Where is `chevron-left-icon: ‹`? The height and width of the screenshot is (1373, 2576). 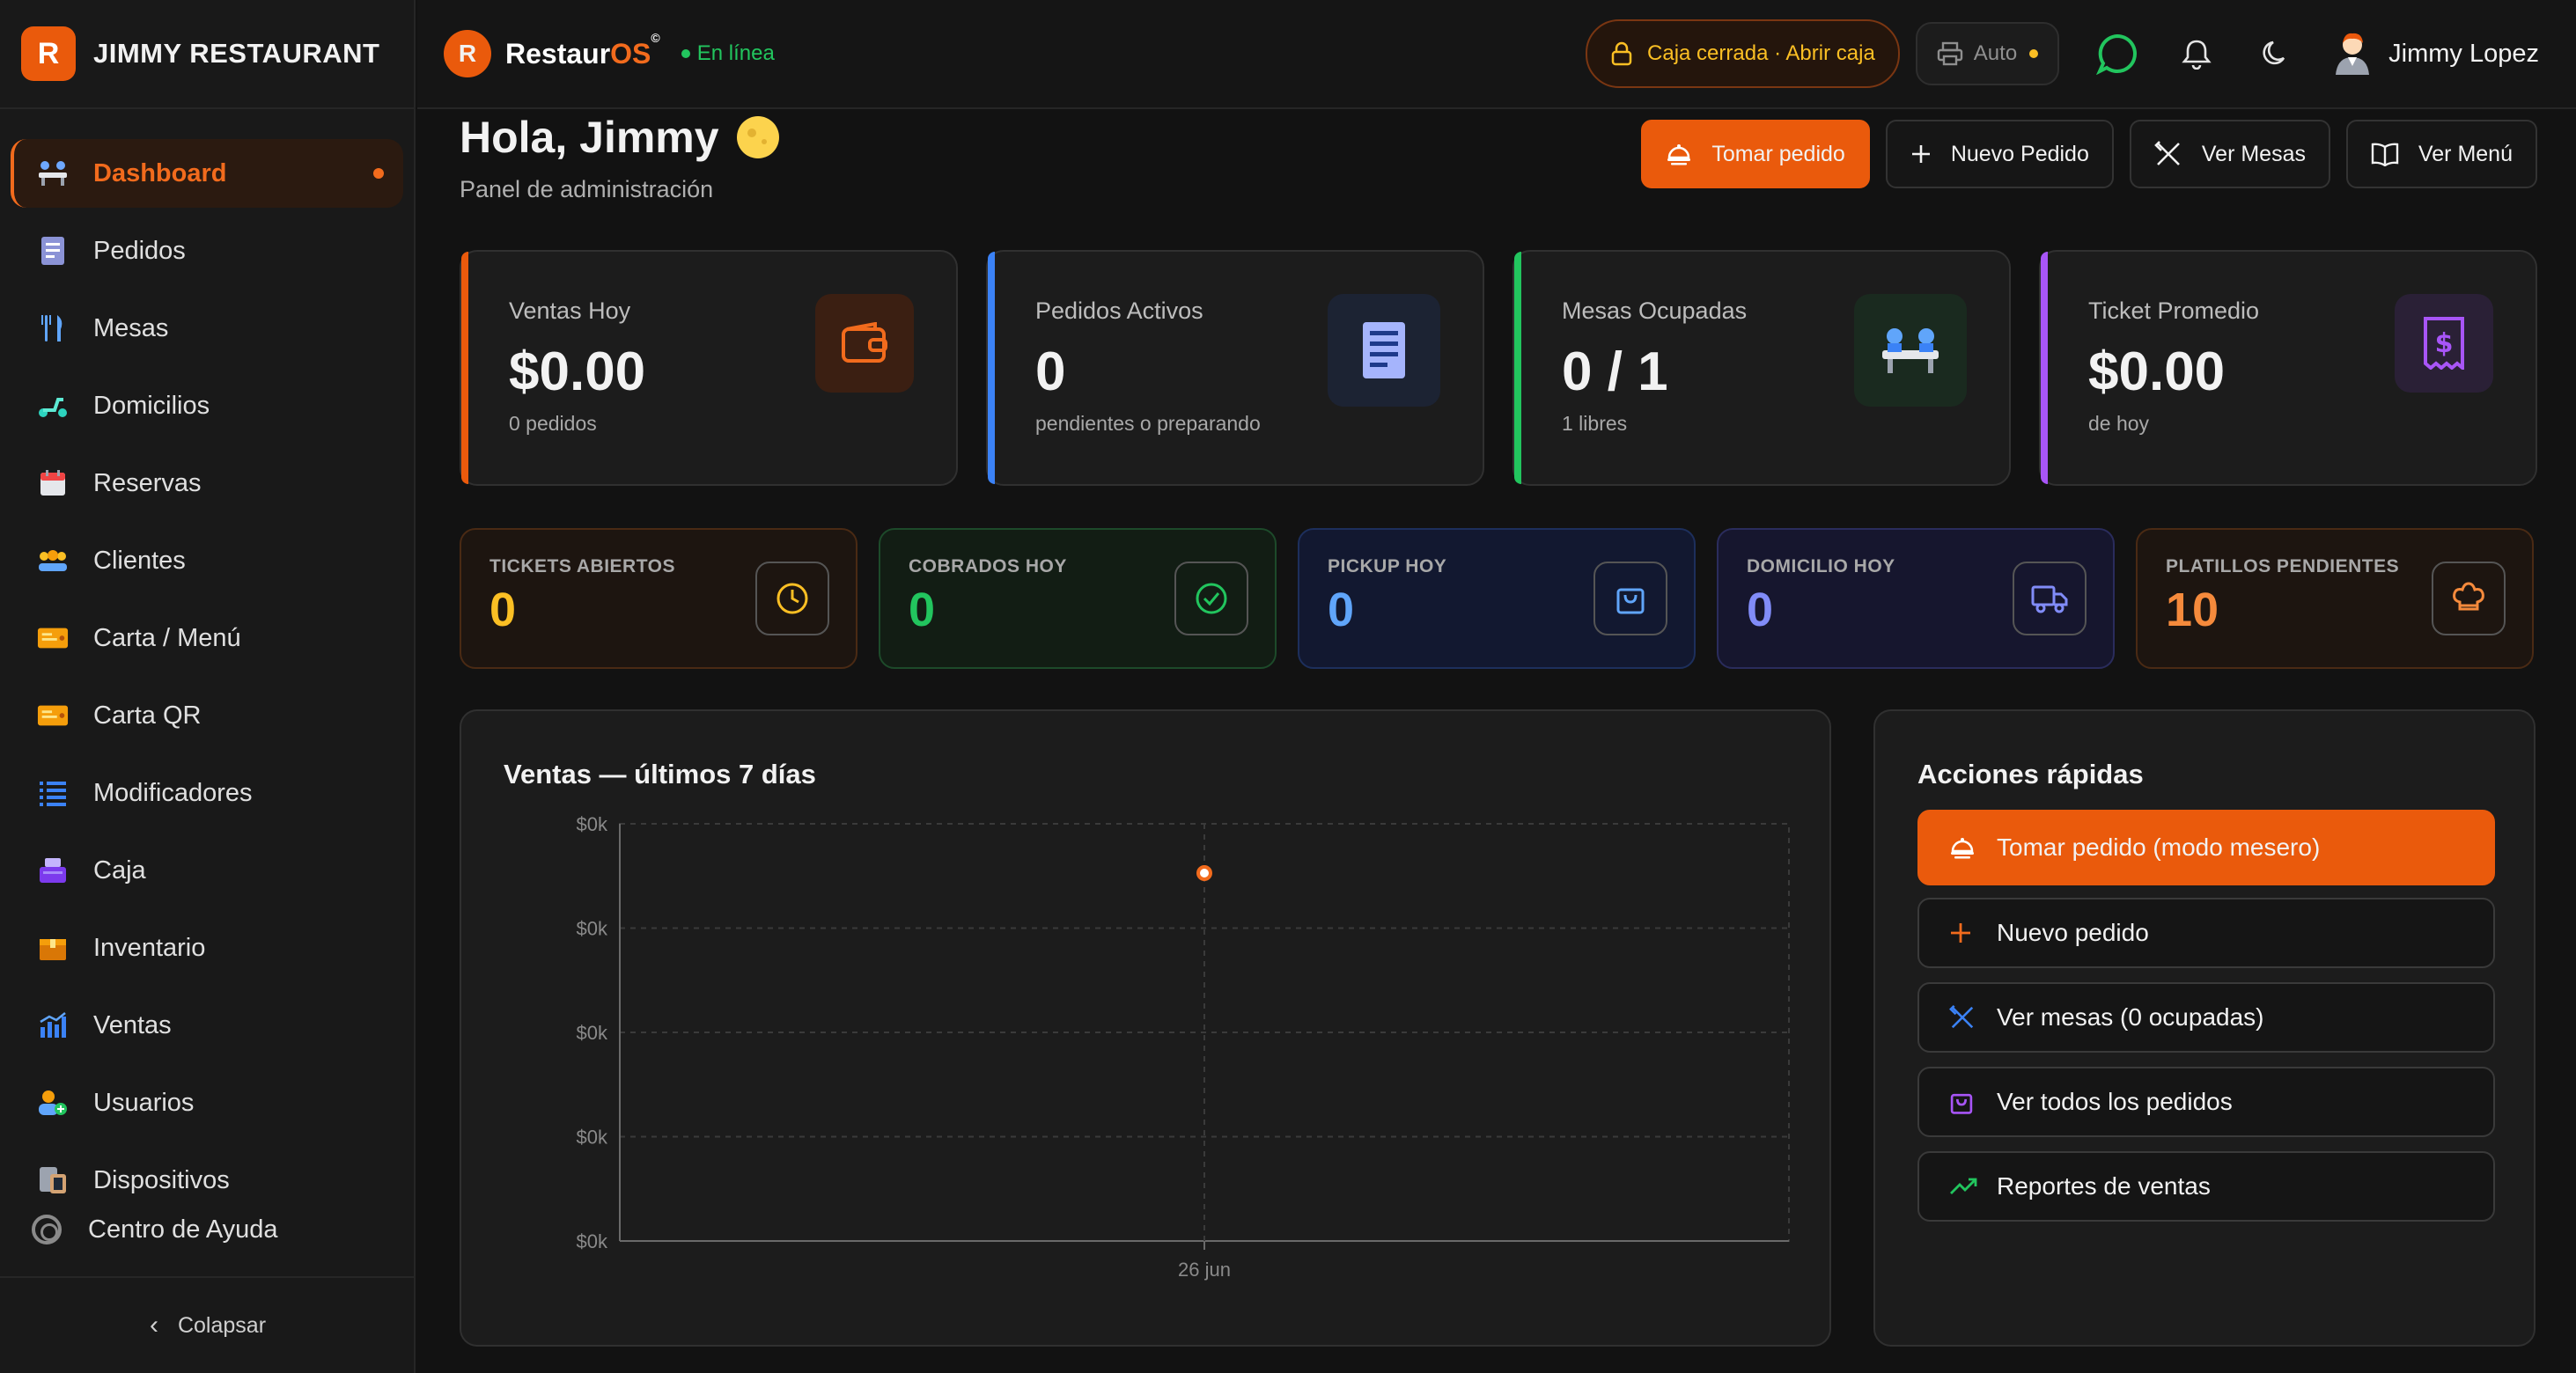 chevron-left-icon: ‹ is located at coordinates (153, 1325).